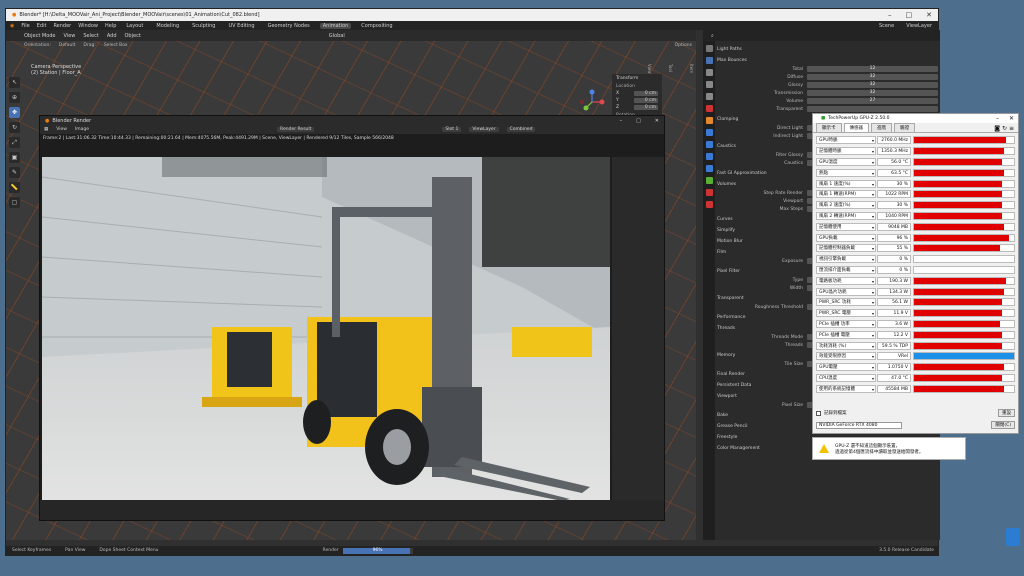 The image size is (1024, 576). I want to click on sensor-name-dropdown: GPU晶片功耗, so click(846, 291).